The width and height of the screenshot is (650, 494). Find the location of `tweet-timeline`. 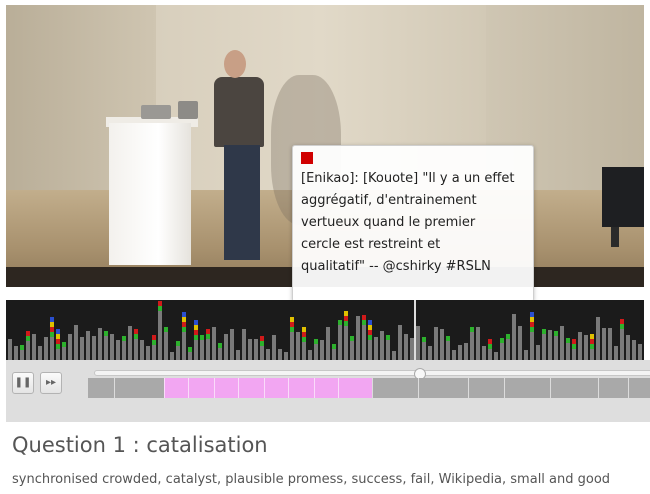

tweet-timeline is located at coordinates (325, 330).